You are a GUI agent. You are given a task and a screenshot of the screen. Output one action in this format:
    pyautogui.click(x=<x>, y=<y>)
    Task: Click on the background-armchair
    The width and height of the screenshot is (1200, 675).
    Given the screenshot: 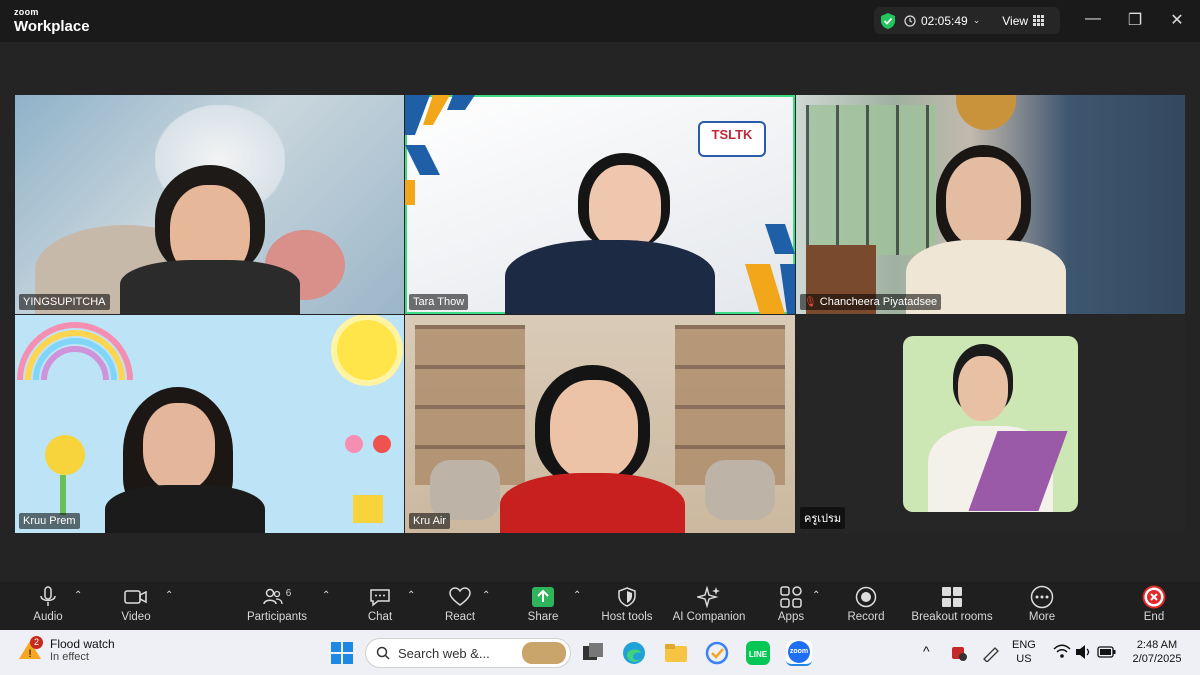 What is the action you would take?
    pyautogui.click(x=465, y=490)
    